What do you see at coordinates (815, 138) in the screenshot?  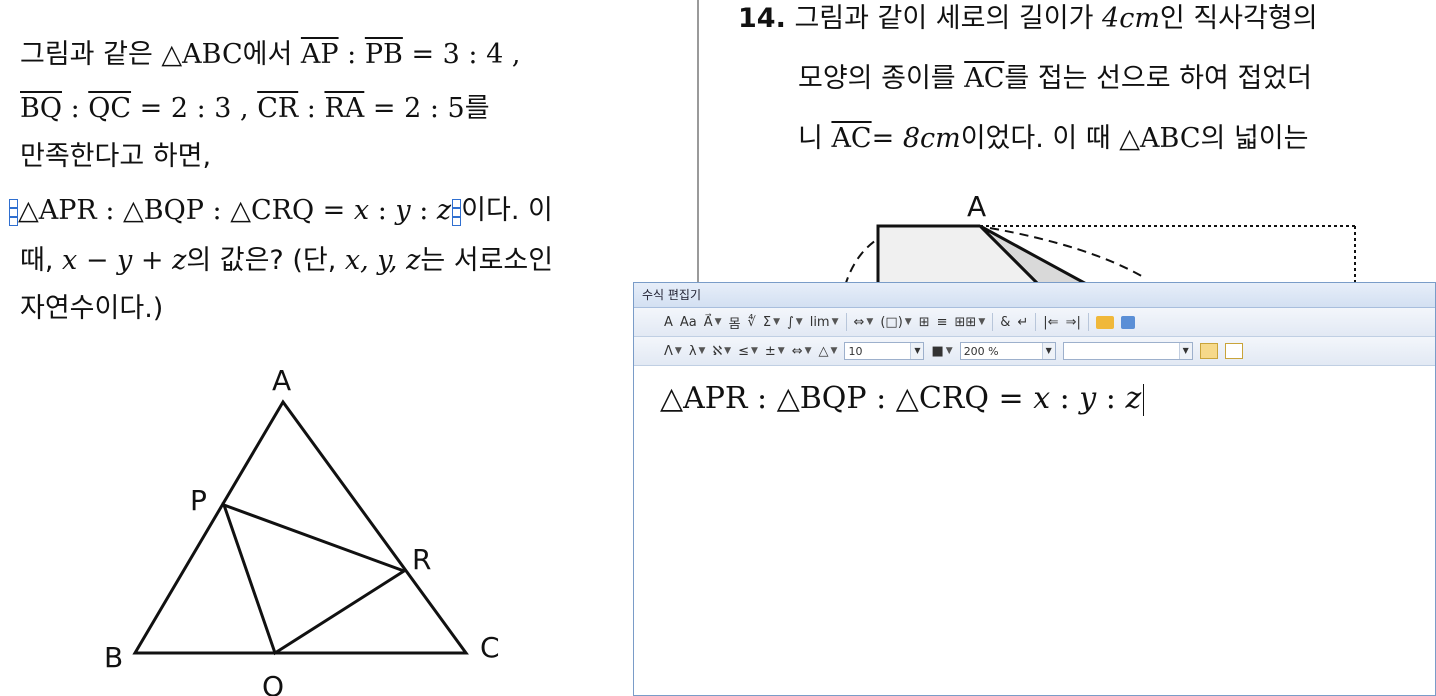 I see `text: 니` at bounding box center [815, 138].